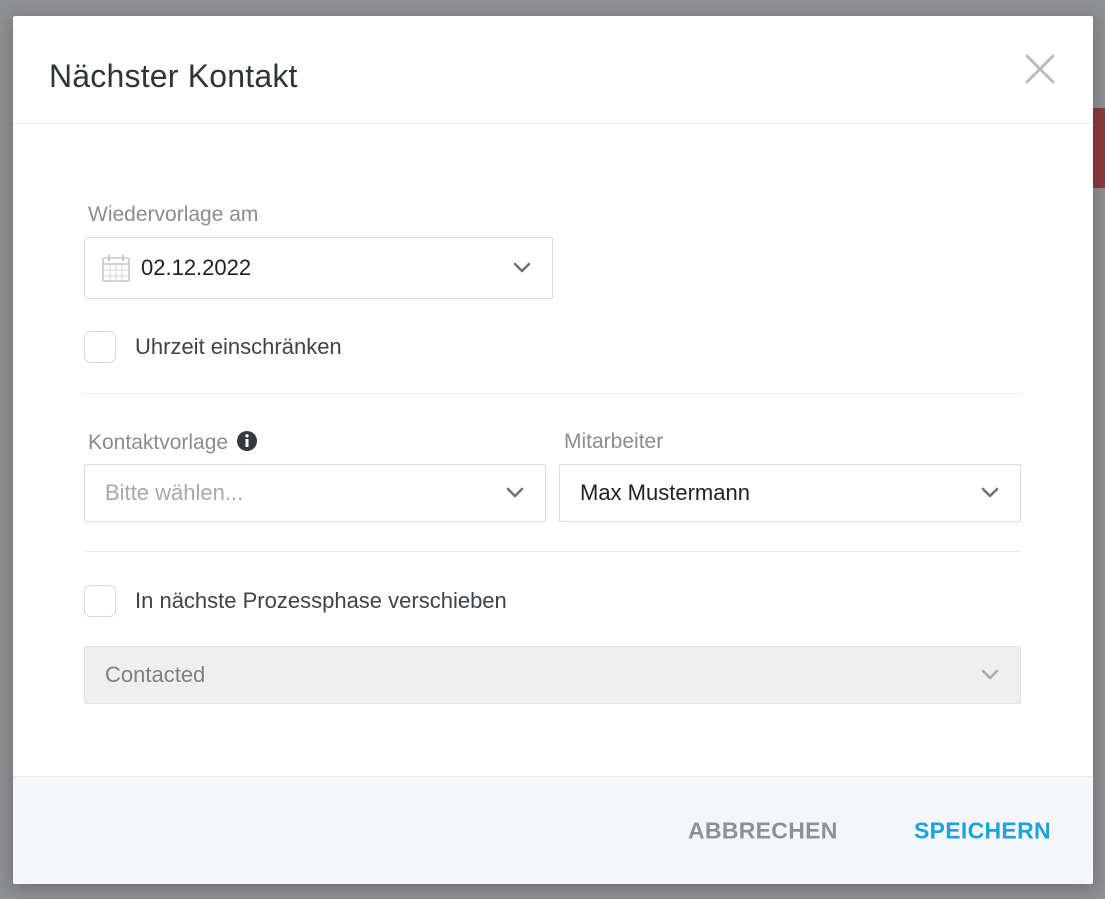 The image size is (1105, 899). What do you see at coordinates (763, 831) in the screenshot?
I see `cancel-button: ABBRECHEN` at bounding box center [763, 831].